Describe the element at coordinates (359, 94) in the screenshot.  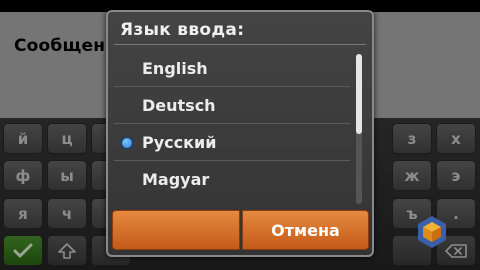
I see `scrollbar-thumb` at that location.